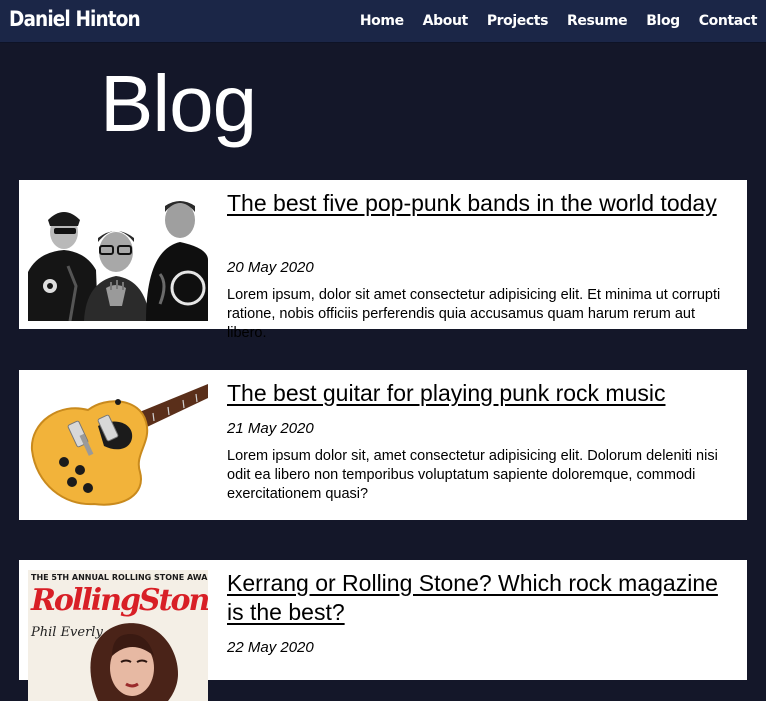 This screenshot has height=701, width=766. What do you see at coordinates (559, 21) in the screenshot?
I see `nav-links: Home About Projects Resume Blog Contact` at bounding box center [559, 21].